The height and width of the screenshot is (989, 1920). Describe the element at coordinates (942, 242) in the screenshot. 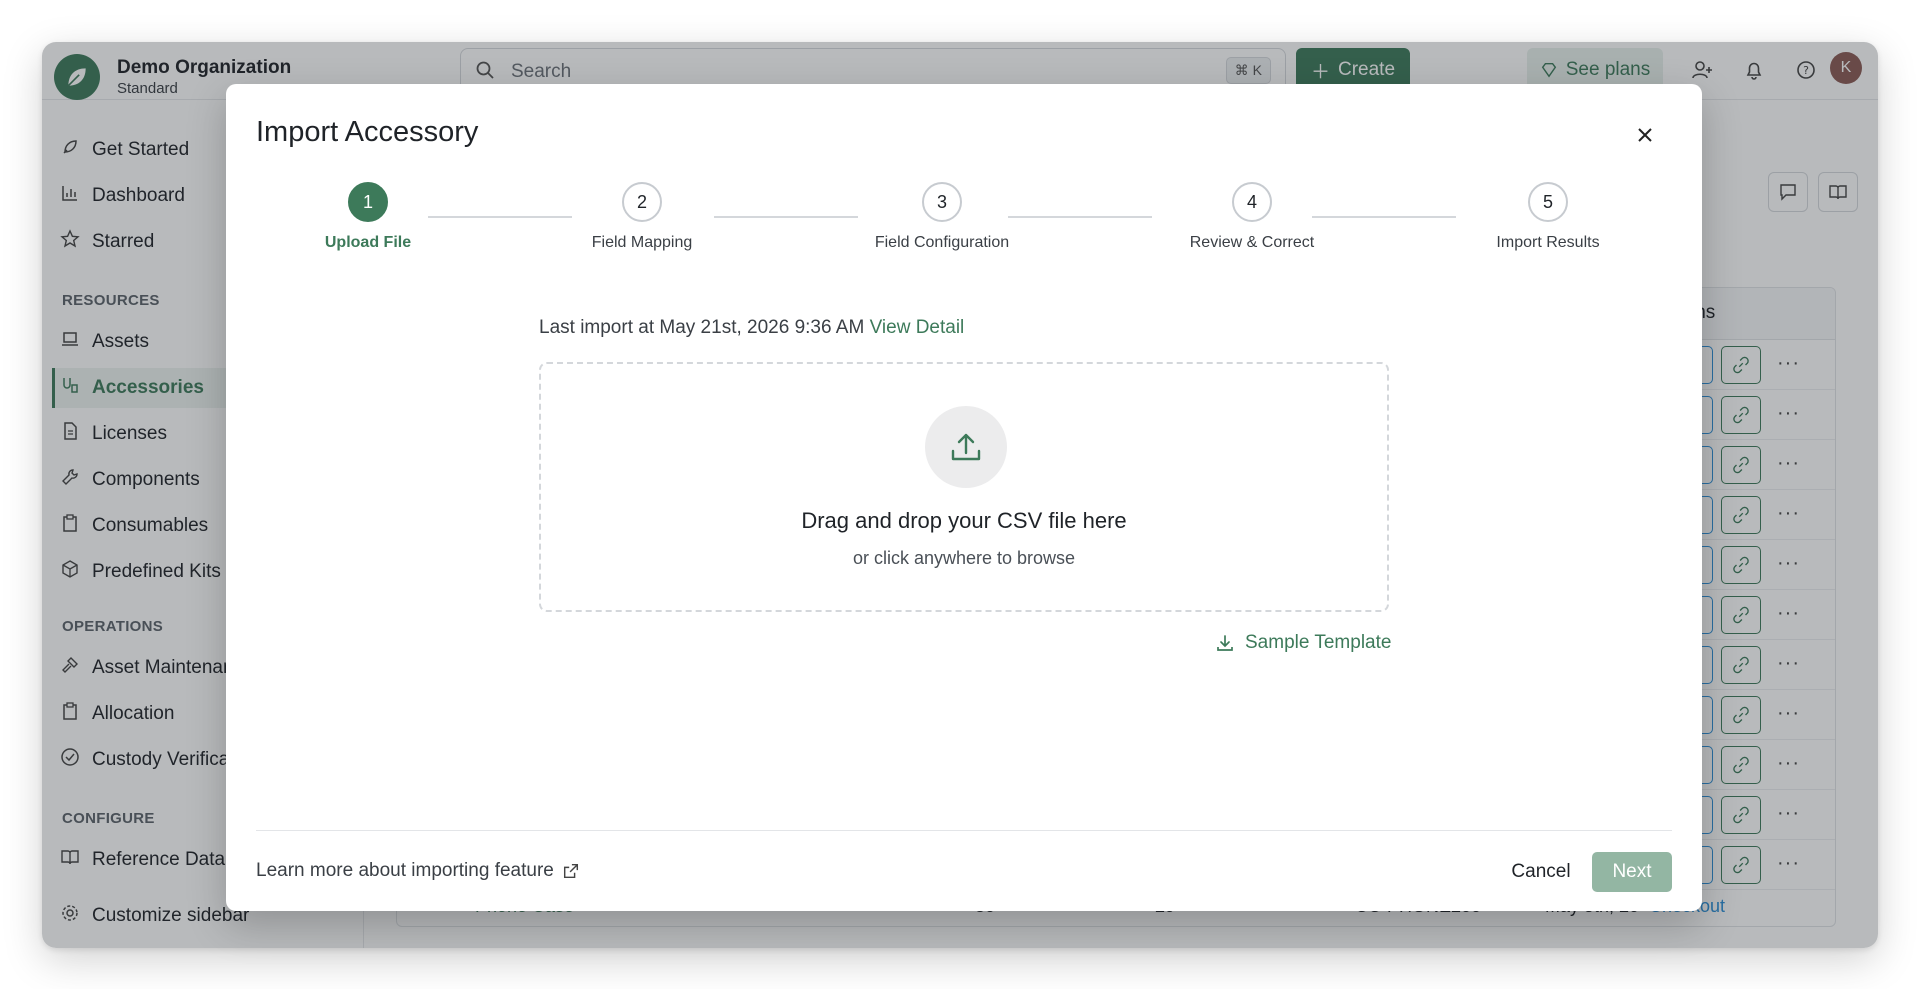

I see `step-label: Field Configuration` at that location.